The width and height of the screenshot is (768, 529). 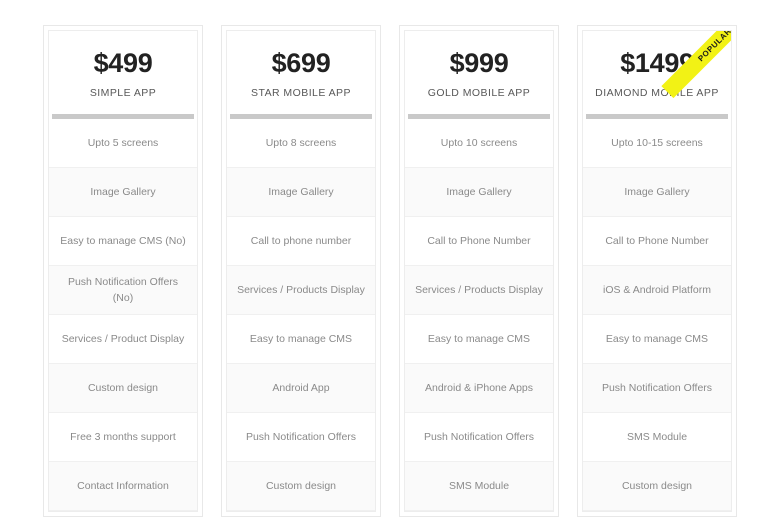 I want to click on pricing-card-header: $699 STAR MOBILE APP, so click(x=301, y=72).